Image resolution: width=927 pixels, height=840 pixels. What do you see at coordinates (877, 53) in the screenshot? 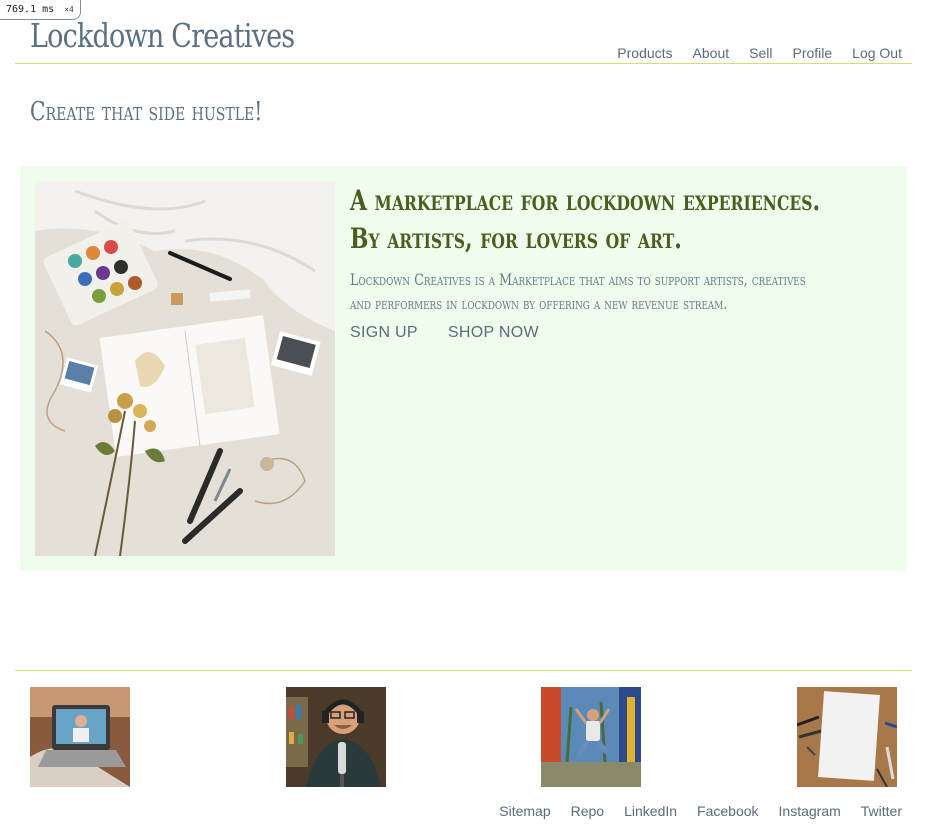
I see `nav-logout: Log Out` at bounding box center [877, 53].